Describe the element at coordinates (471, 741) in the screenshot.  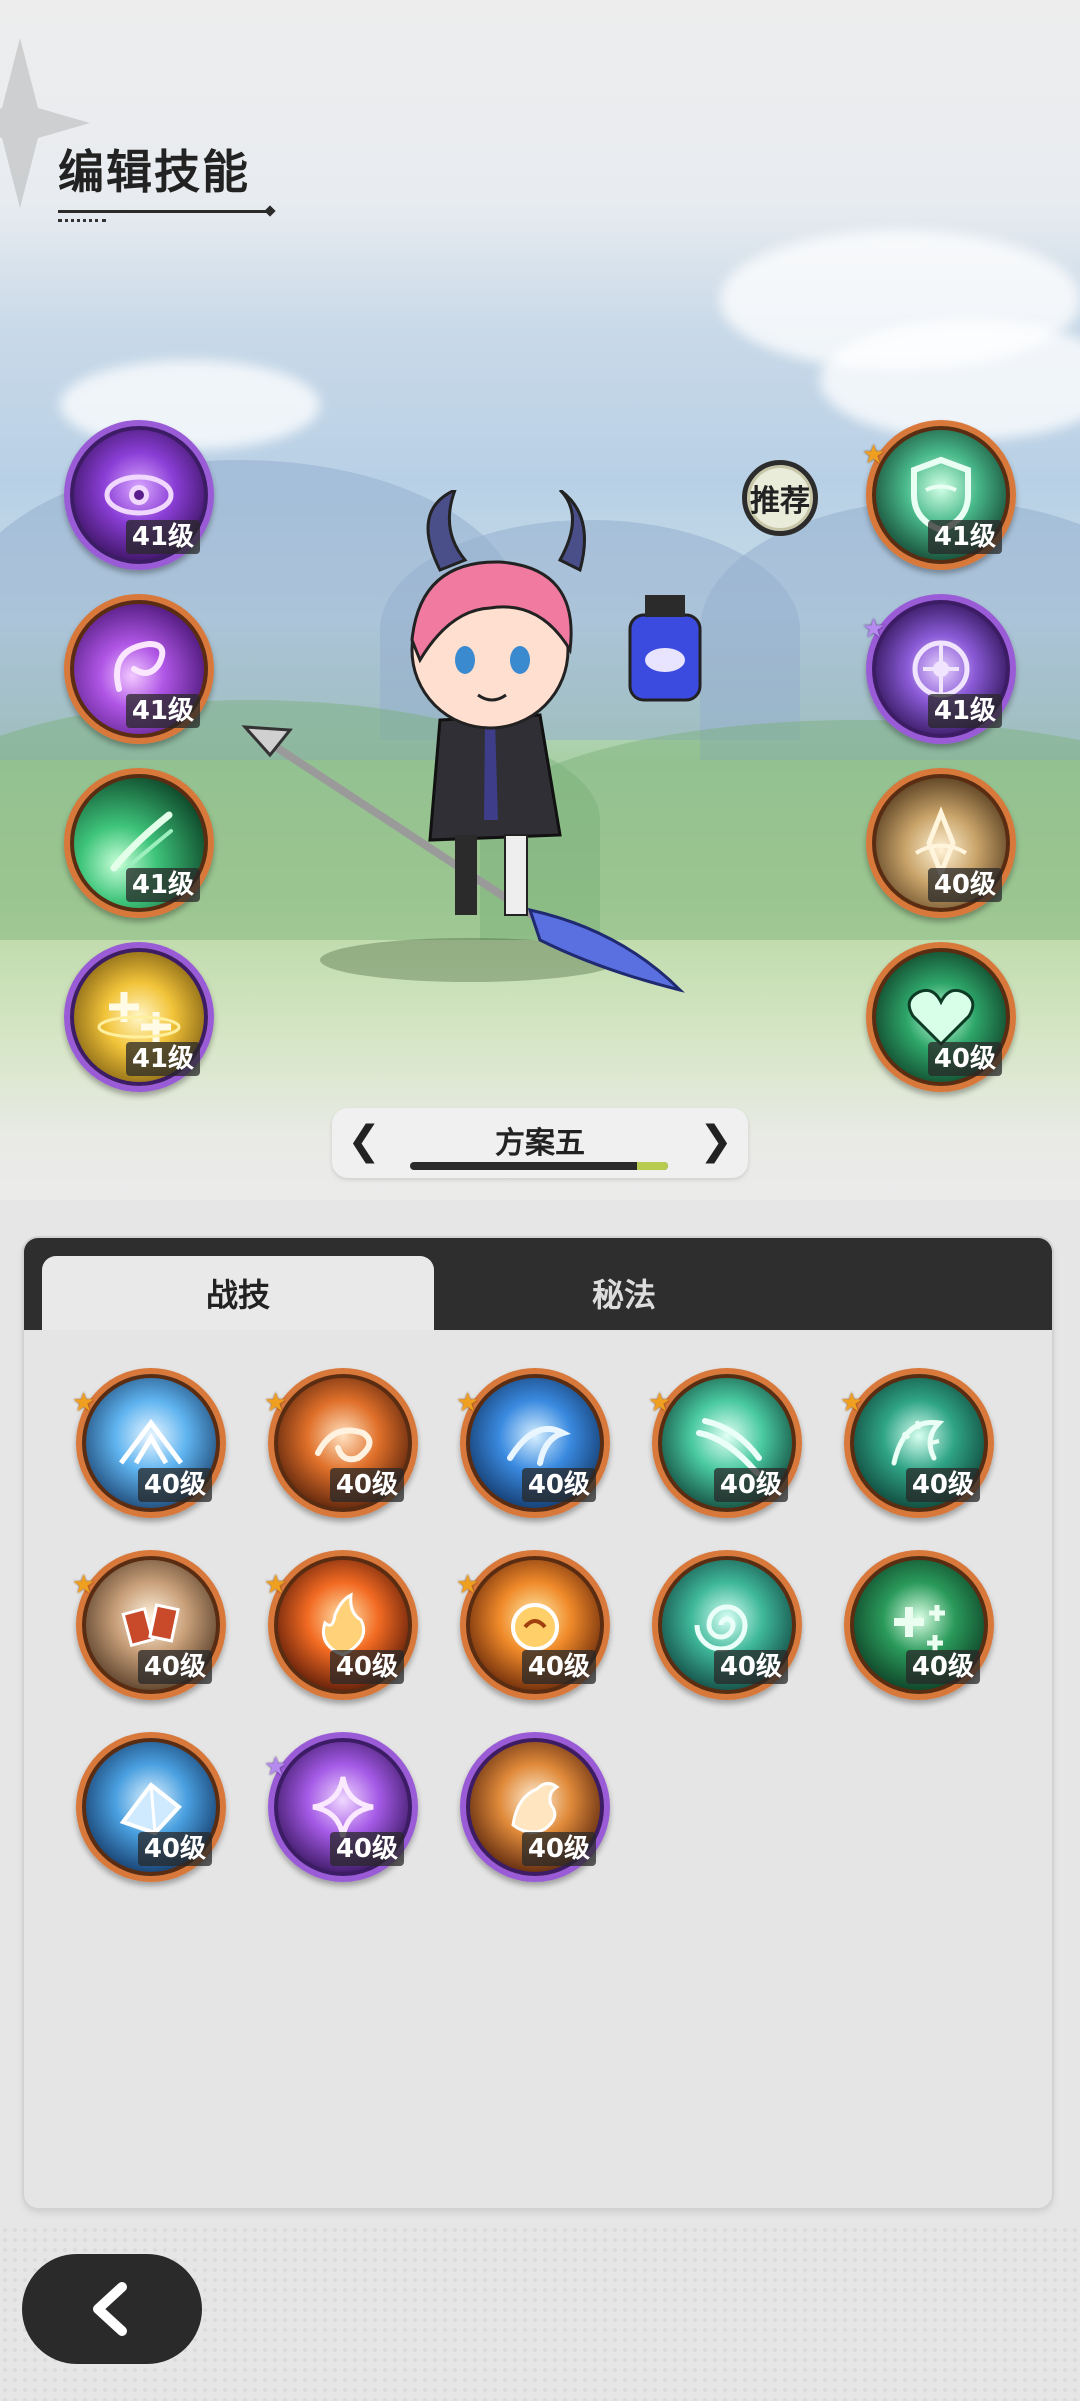
I see `character-sprite` at that location.